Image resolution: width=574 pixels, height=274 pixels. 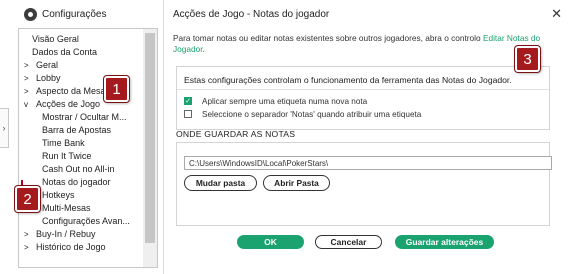 I want to click on tree-item-label: Multi-Mesas, so click(x=66, y=208).